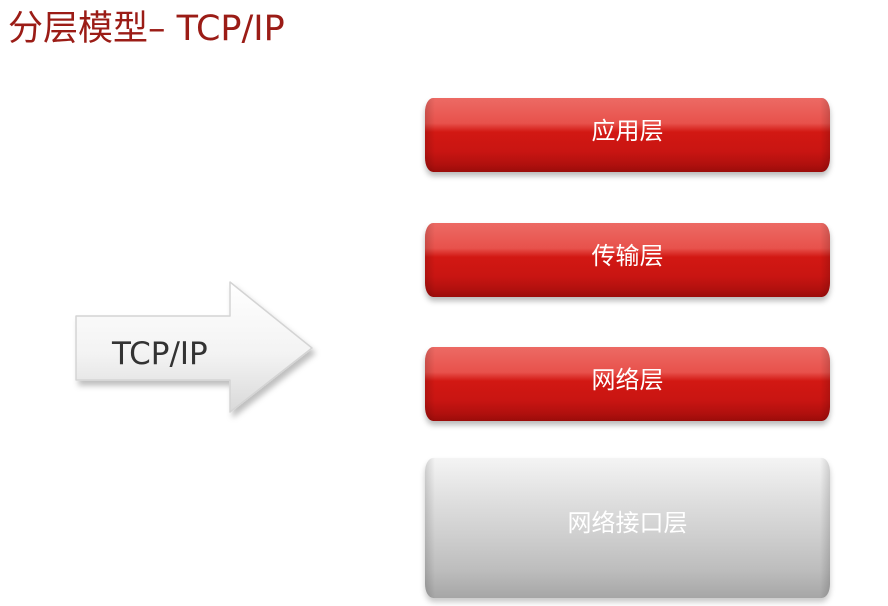  I want to click on tcp-ip-arrow: TCP/IP, so click(196, 346).